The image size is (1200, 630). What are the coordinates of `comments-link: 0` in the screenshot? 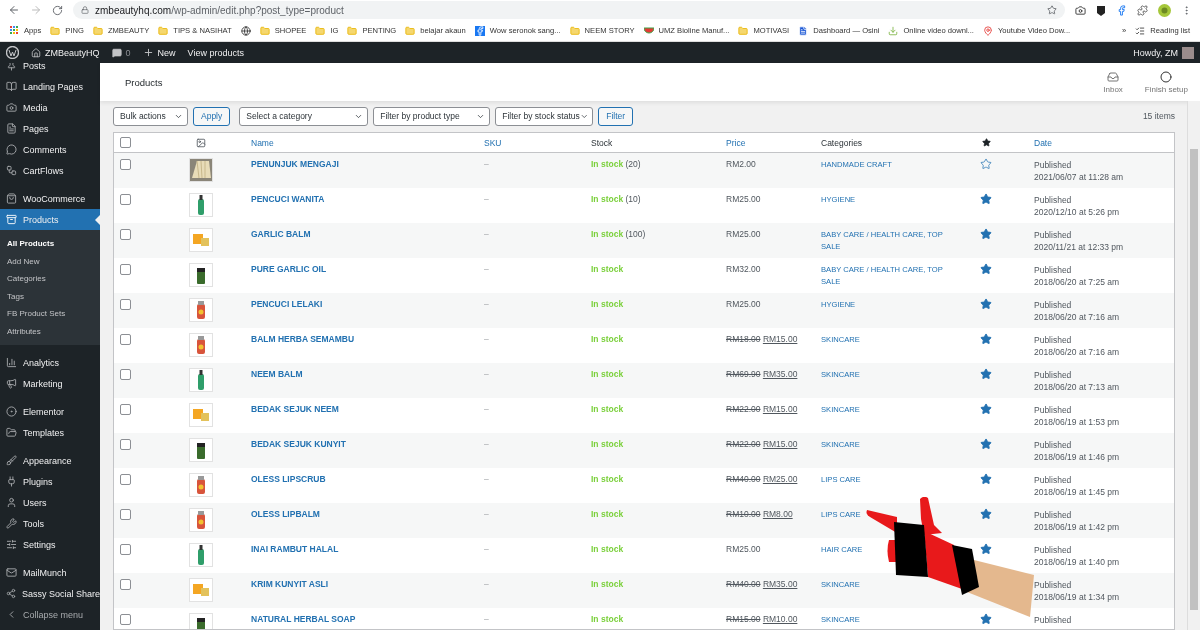 It's located at (121, 52).